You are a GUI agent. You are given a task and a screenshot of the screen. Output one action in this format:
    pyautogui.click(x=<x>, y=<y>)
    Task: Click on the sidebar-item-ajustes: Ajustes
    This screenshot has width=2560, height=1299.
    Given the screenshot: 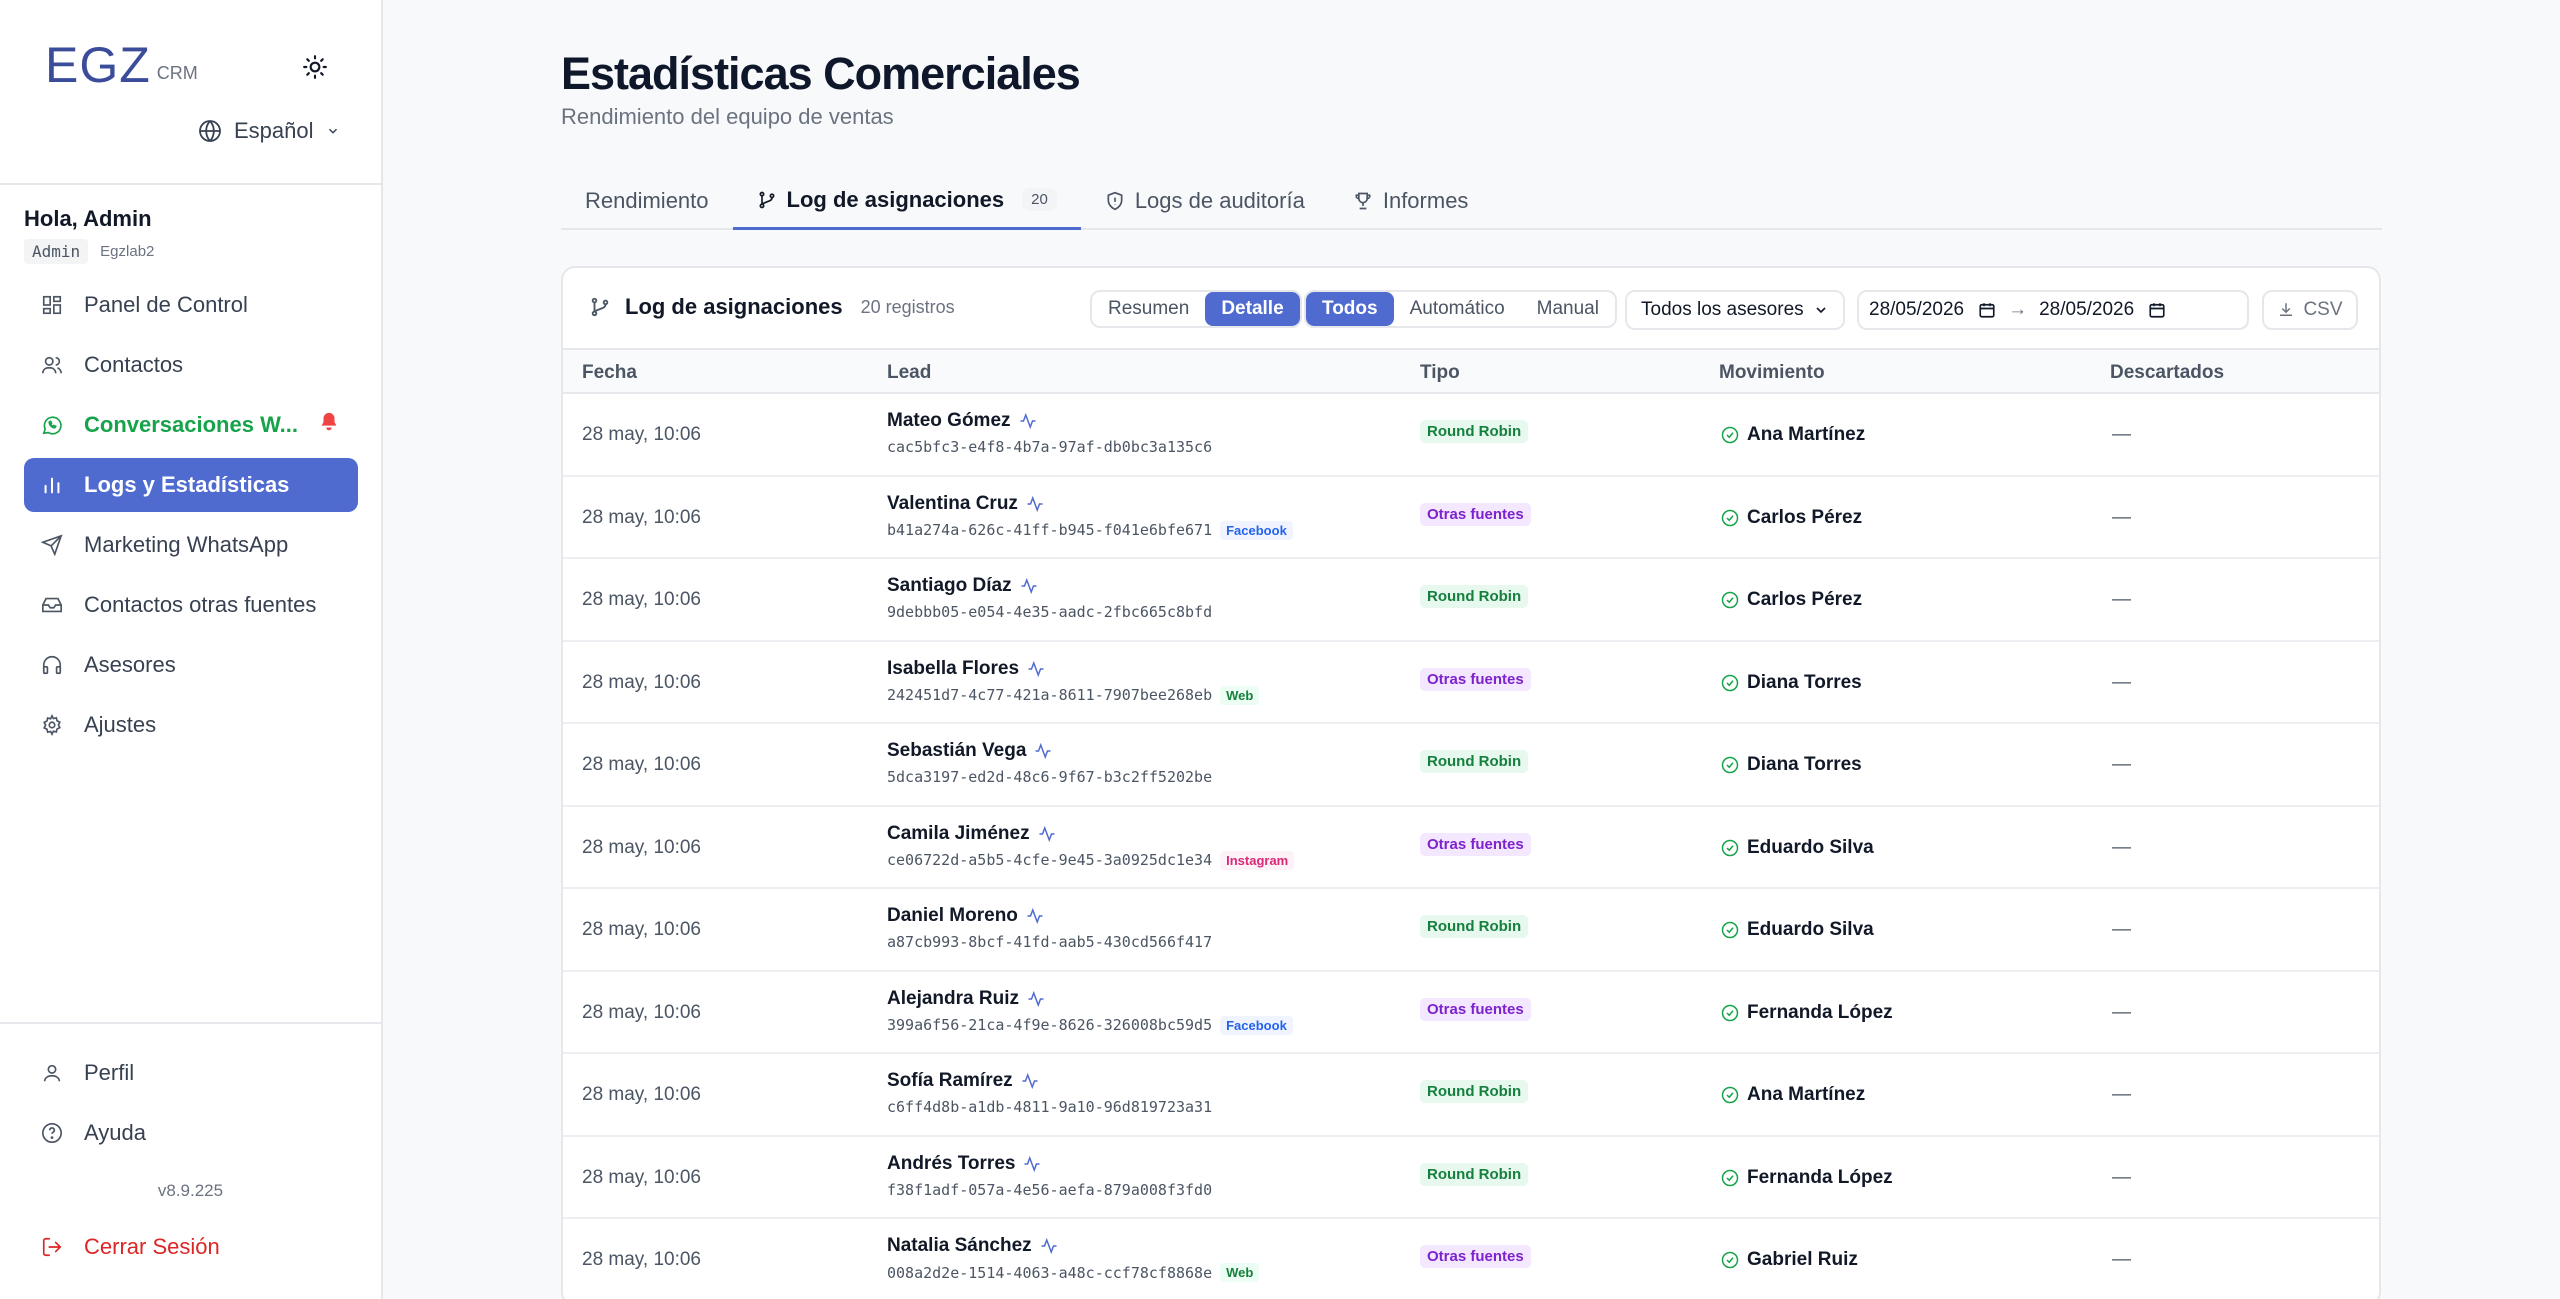 What is the action you would take?
    pyautogui.click(x=191, y=725)
    